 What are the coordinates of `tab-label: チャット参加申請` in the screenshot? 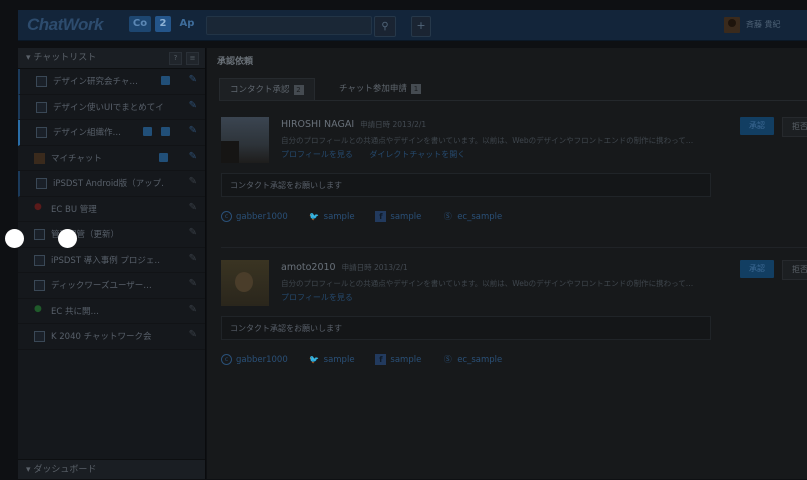 It's located at (373, 89).